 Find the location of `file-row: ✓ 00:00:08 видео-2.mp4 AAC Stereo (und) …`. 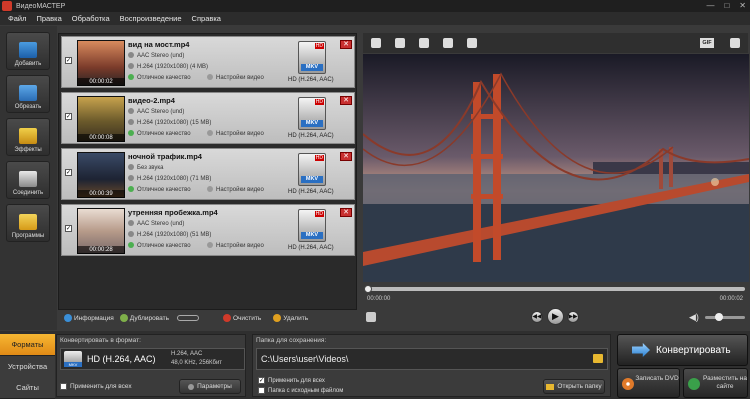

file-row: ✓ 00:00:08 видео-2.mp4 AAC Stereo (und) … is located at coordinates (208, 118).